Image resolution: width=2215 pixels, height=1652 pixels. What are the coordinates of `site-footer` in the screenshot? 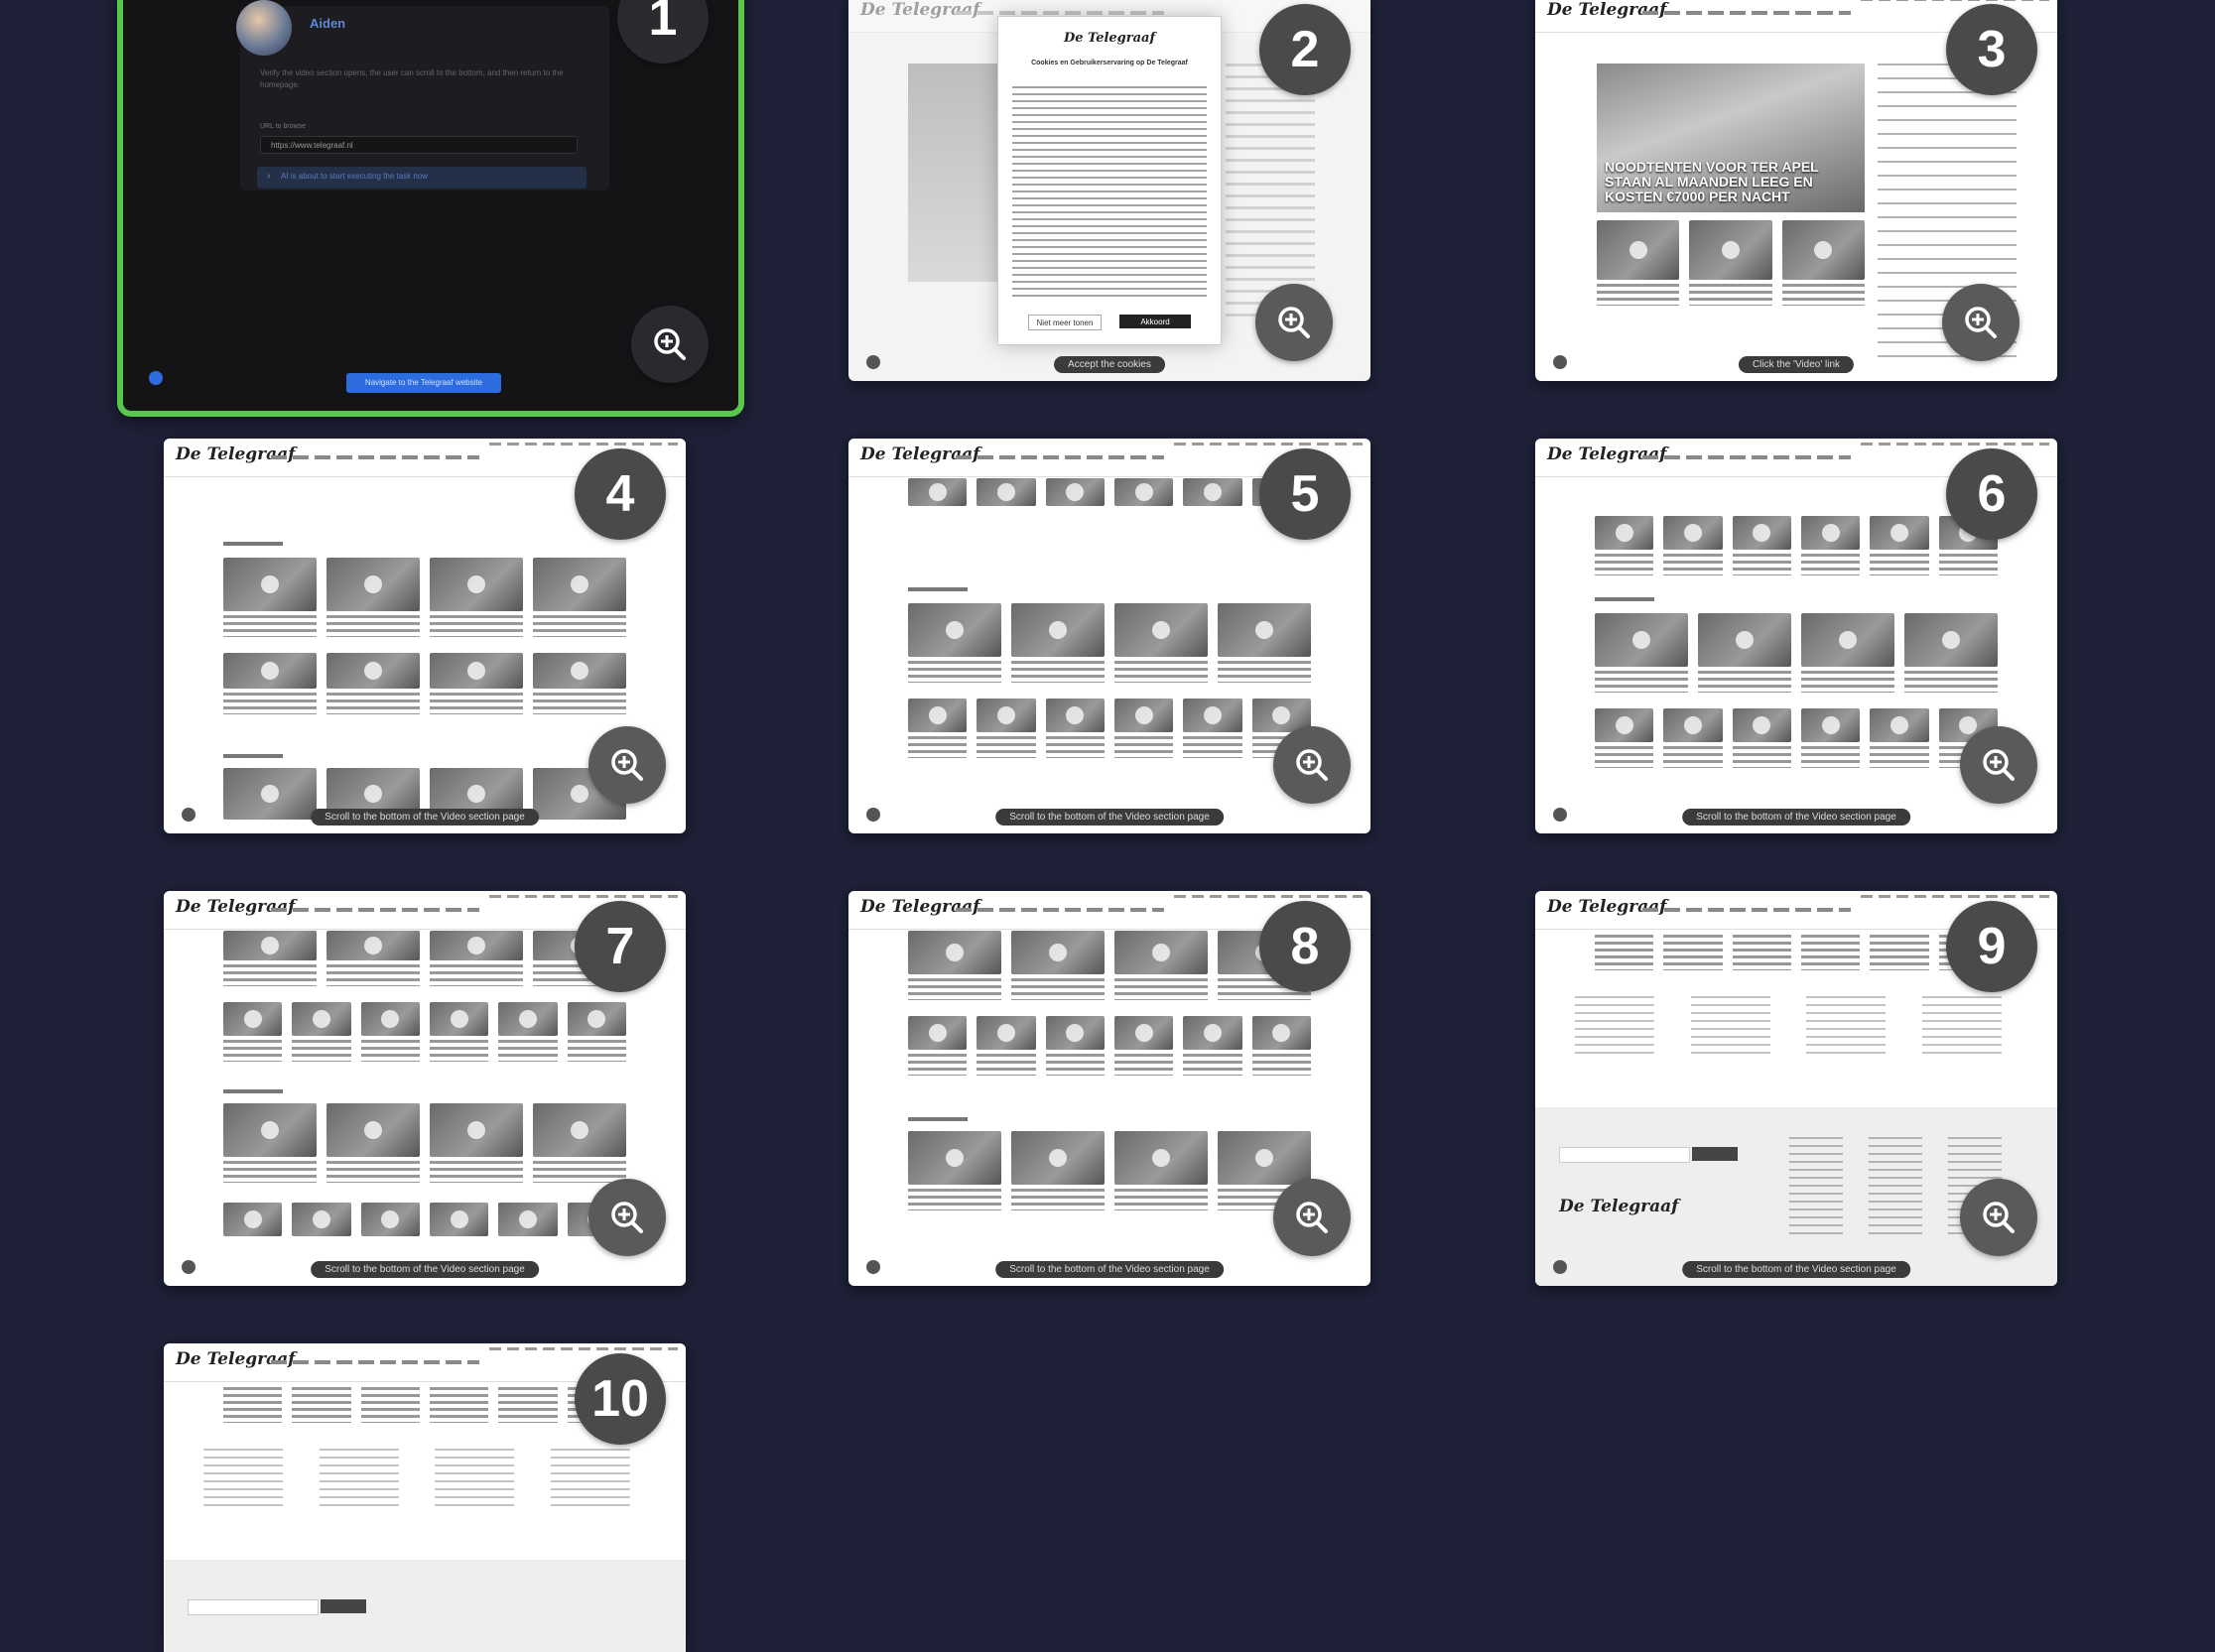 It's located at (425, 1606).